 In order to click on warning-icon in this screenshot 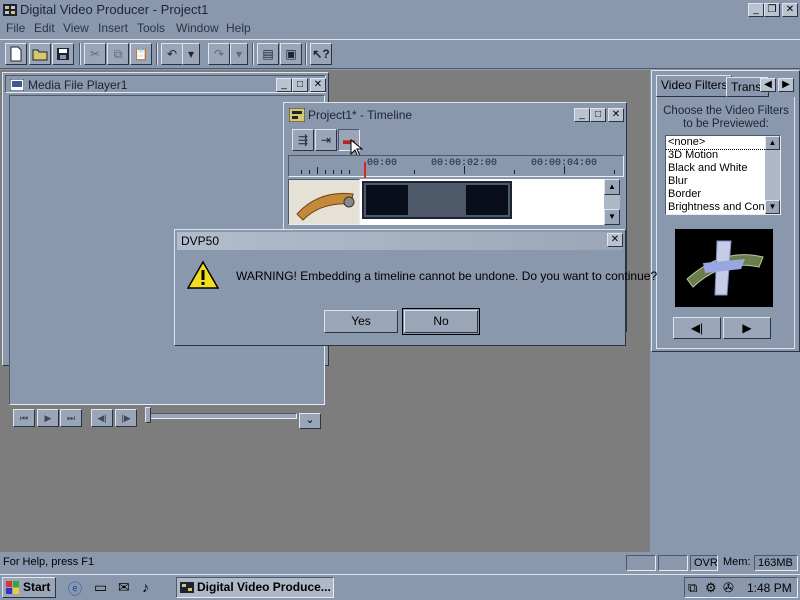, I will do `click(203, 274)`.